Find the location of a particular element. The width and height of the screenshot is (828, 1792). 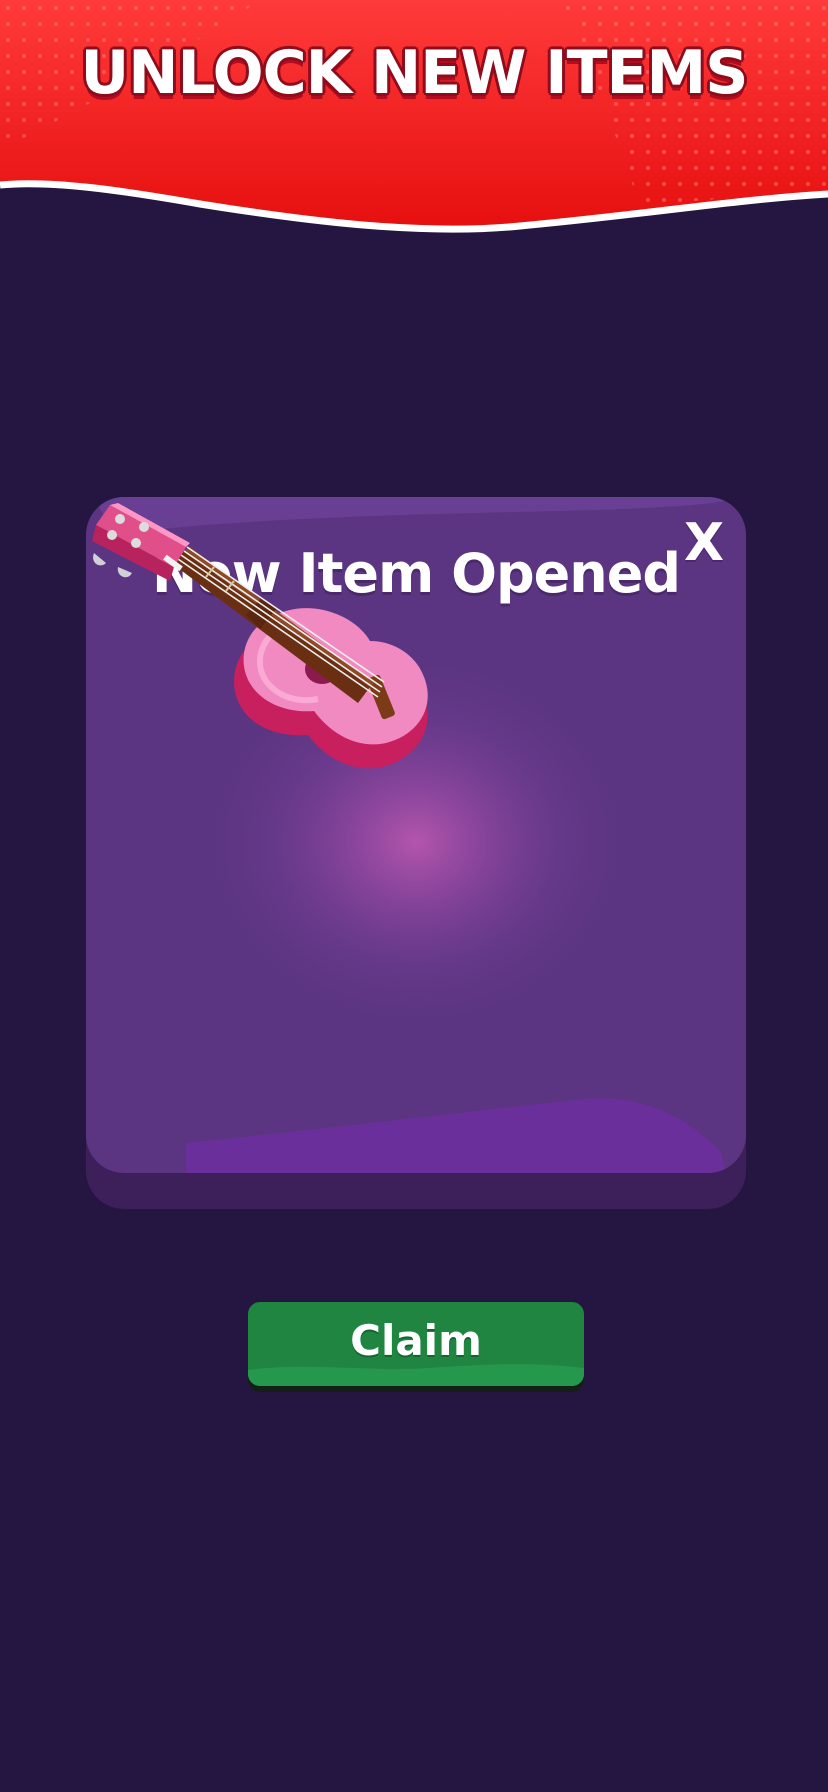

ukulele-icon is located at coordinates (260, 636).